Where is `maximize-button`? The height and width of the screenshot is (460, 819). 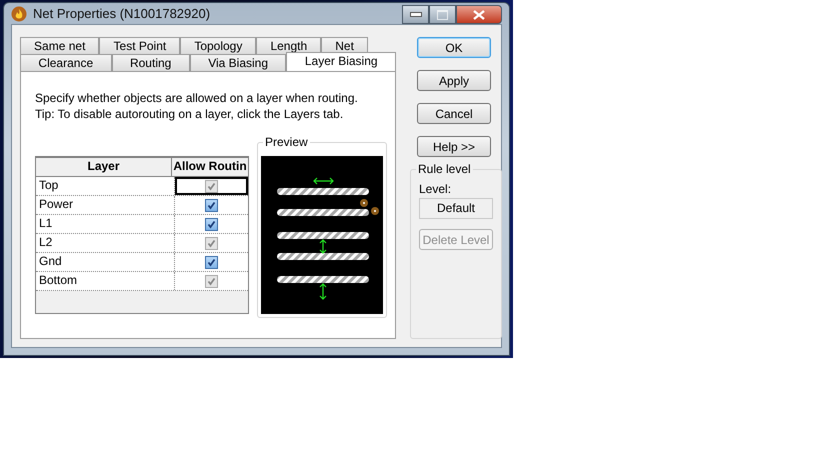 maximize-button is located at coordinates (442, 14).